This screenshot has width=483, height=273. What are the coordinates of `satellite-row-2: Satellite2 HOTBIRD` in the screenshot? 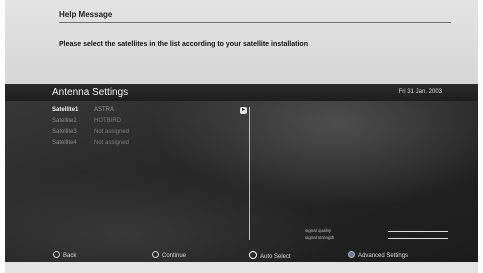 It's located at (149, 122).